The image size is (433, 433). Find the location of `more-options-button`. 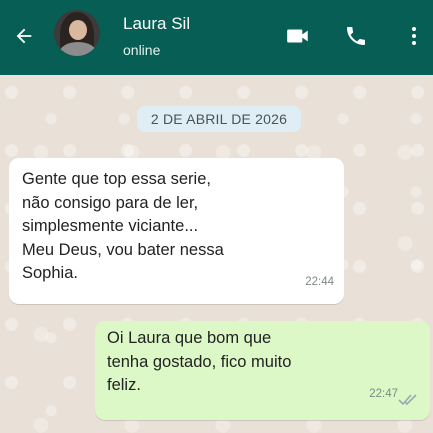

more-options-button is located at coordinates (414, 36).